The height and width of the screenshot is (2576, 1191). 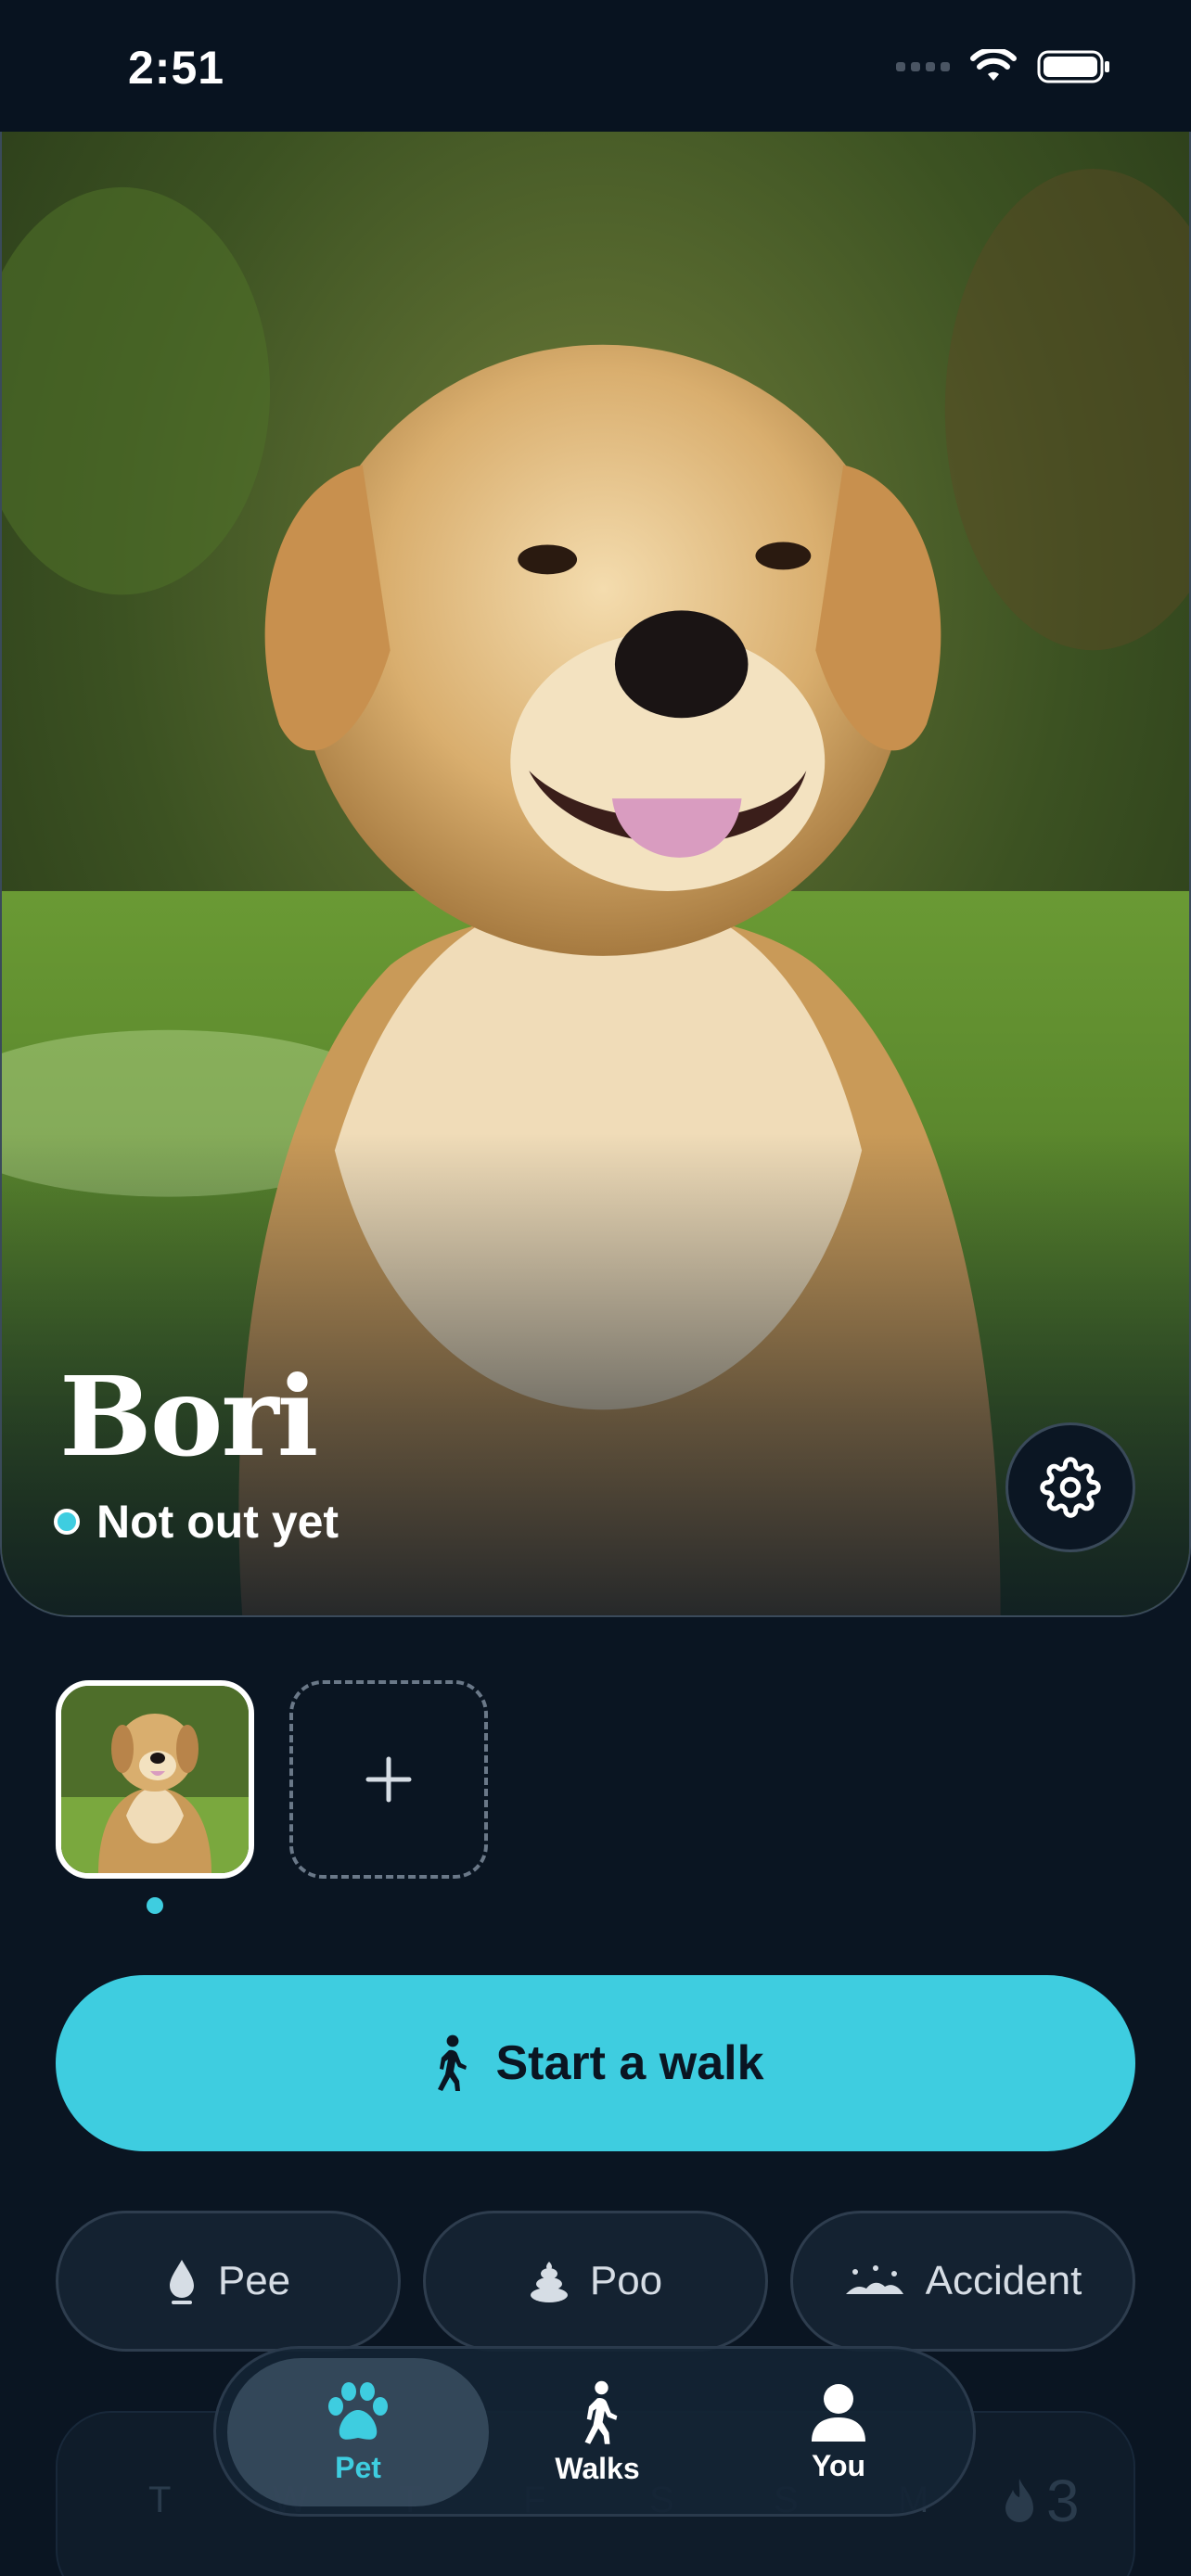 I want to click on tab-pet-label: Pet, so click(x=358, y=2467).